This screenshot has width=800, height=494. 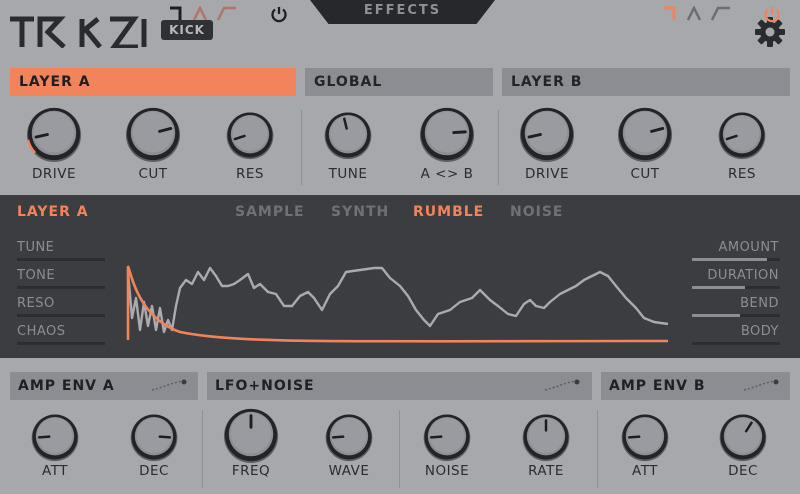 I want to click on knob-res-a, so click(x=250, y=135).